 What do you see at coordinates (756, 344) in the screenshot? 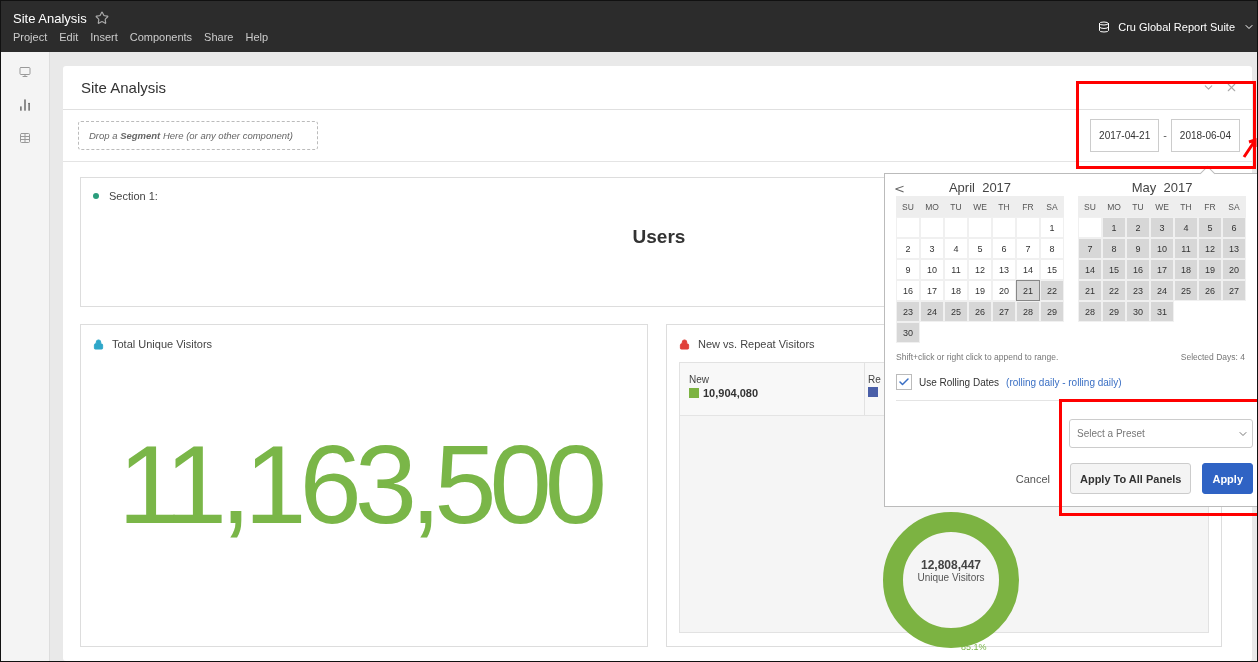
I see `card-title: New vs. Repeat Visitors` at bounding box center [756, 344].